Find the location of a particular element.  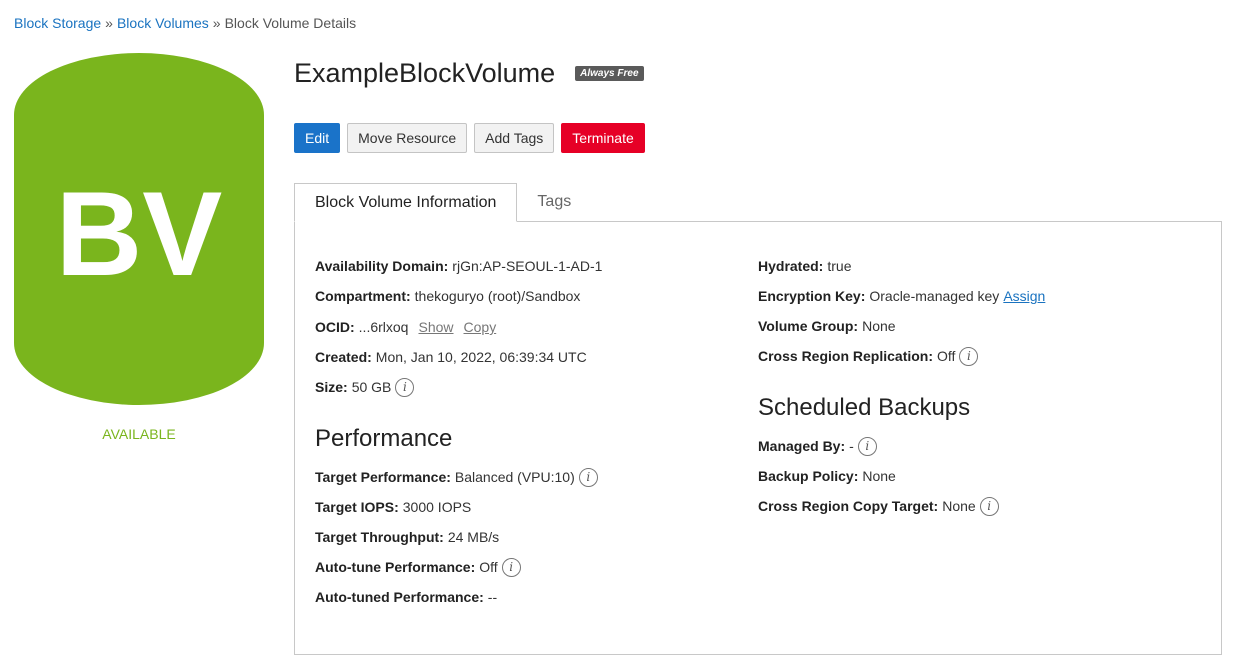

created-value: Mon, Jan 10, 2022, 06:39:34 UTC is located at coordinates (481, 357).